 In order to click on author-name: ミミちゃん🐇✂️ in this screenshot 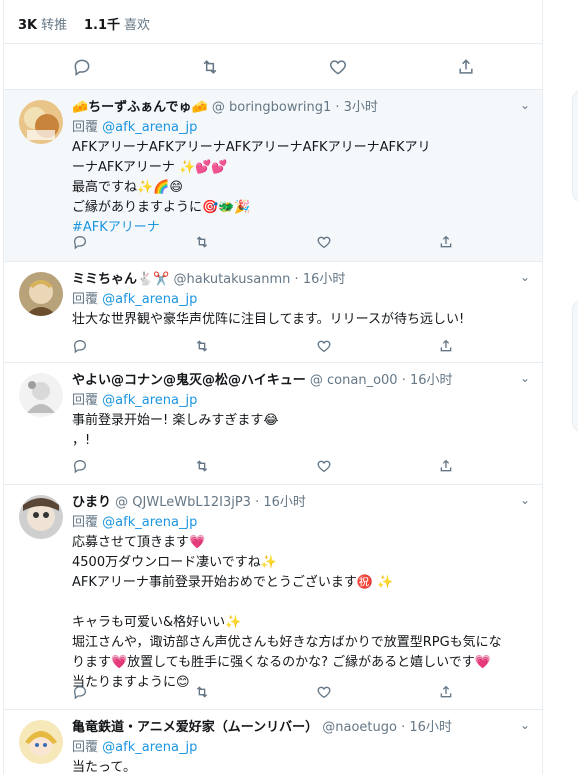, I will do `click(120, 279)`.